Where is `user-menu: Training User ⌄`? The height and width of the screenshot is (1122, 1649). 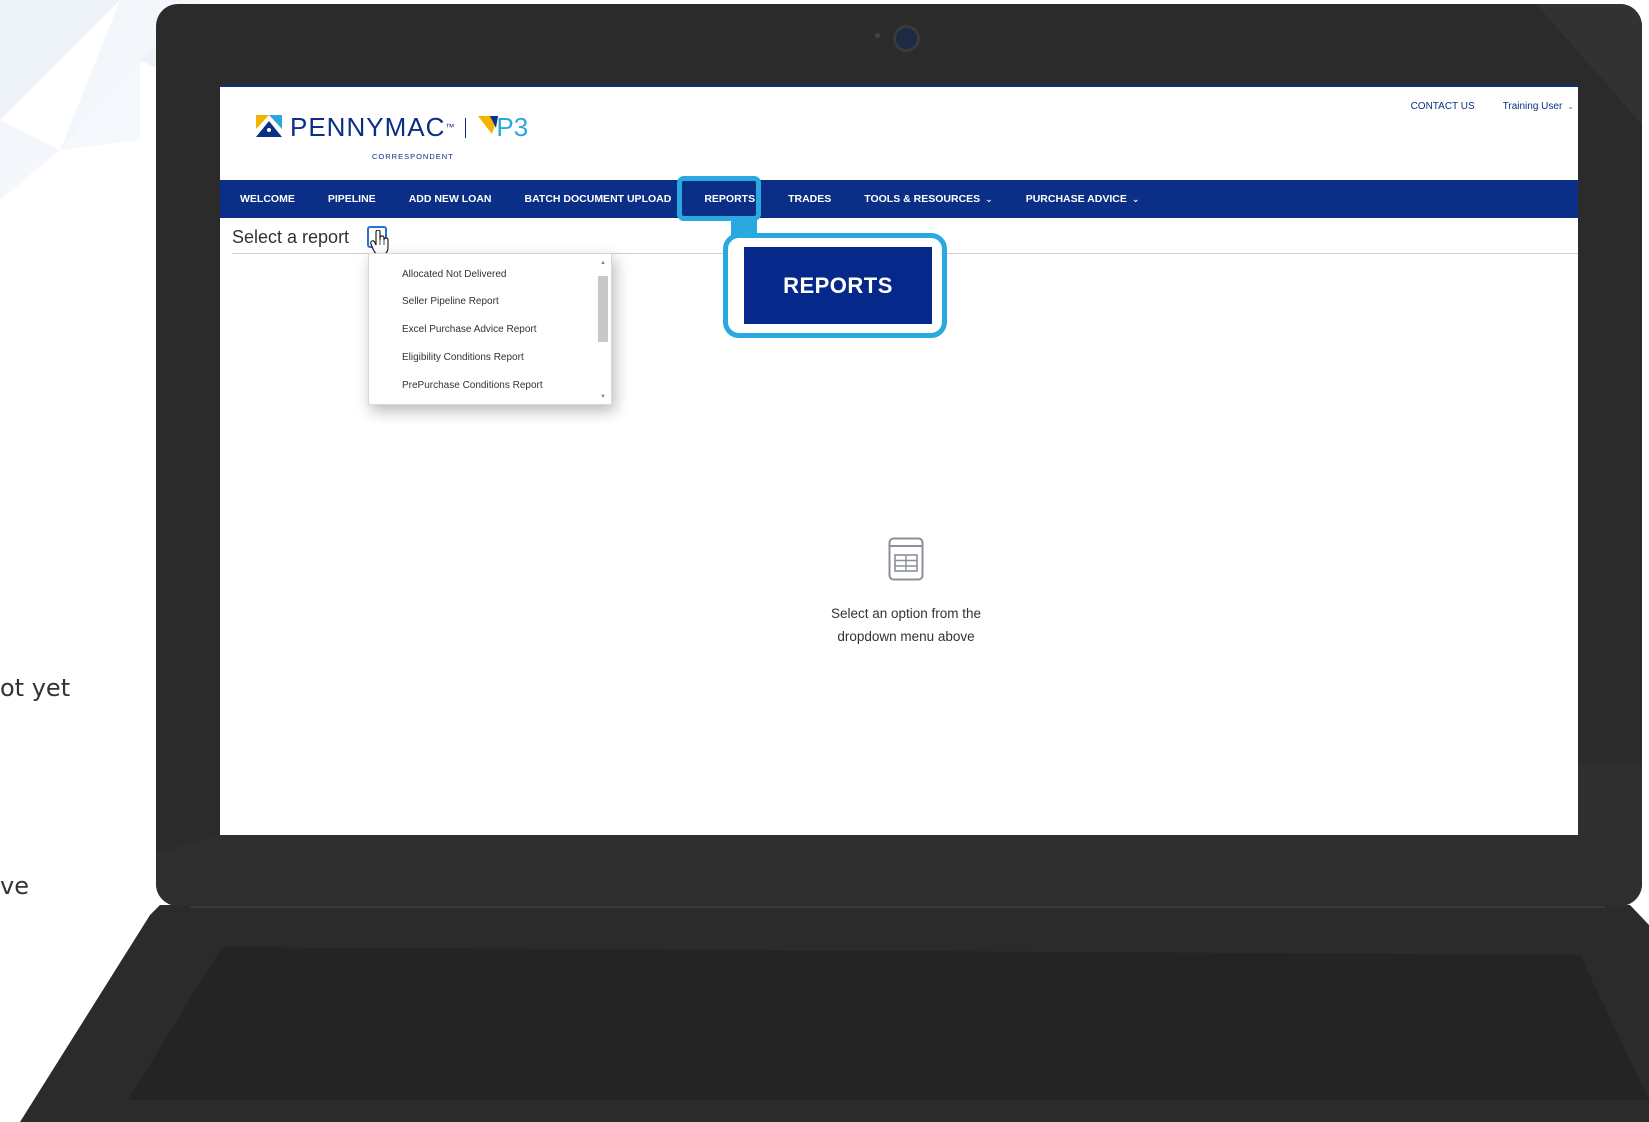
user-menu: Training User ⌄ is located at coordinates (1538, 106).